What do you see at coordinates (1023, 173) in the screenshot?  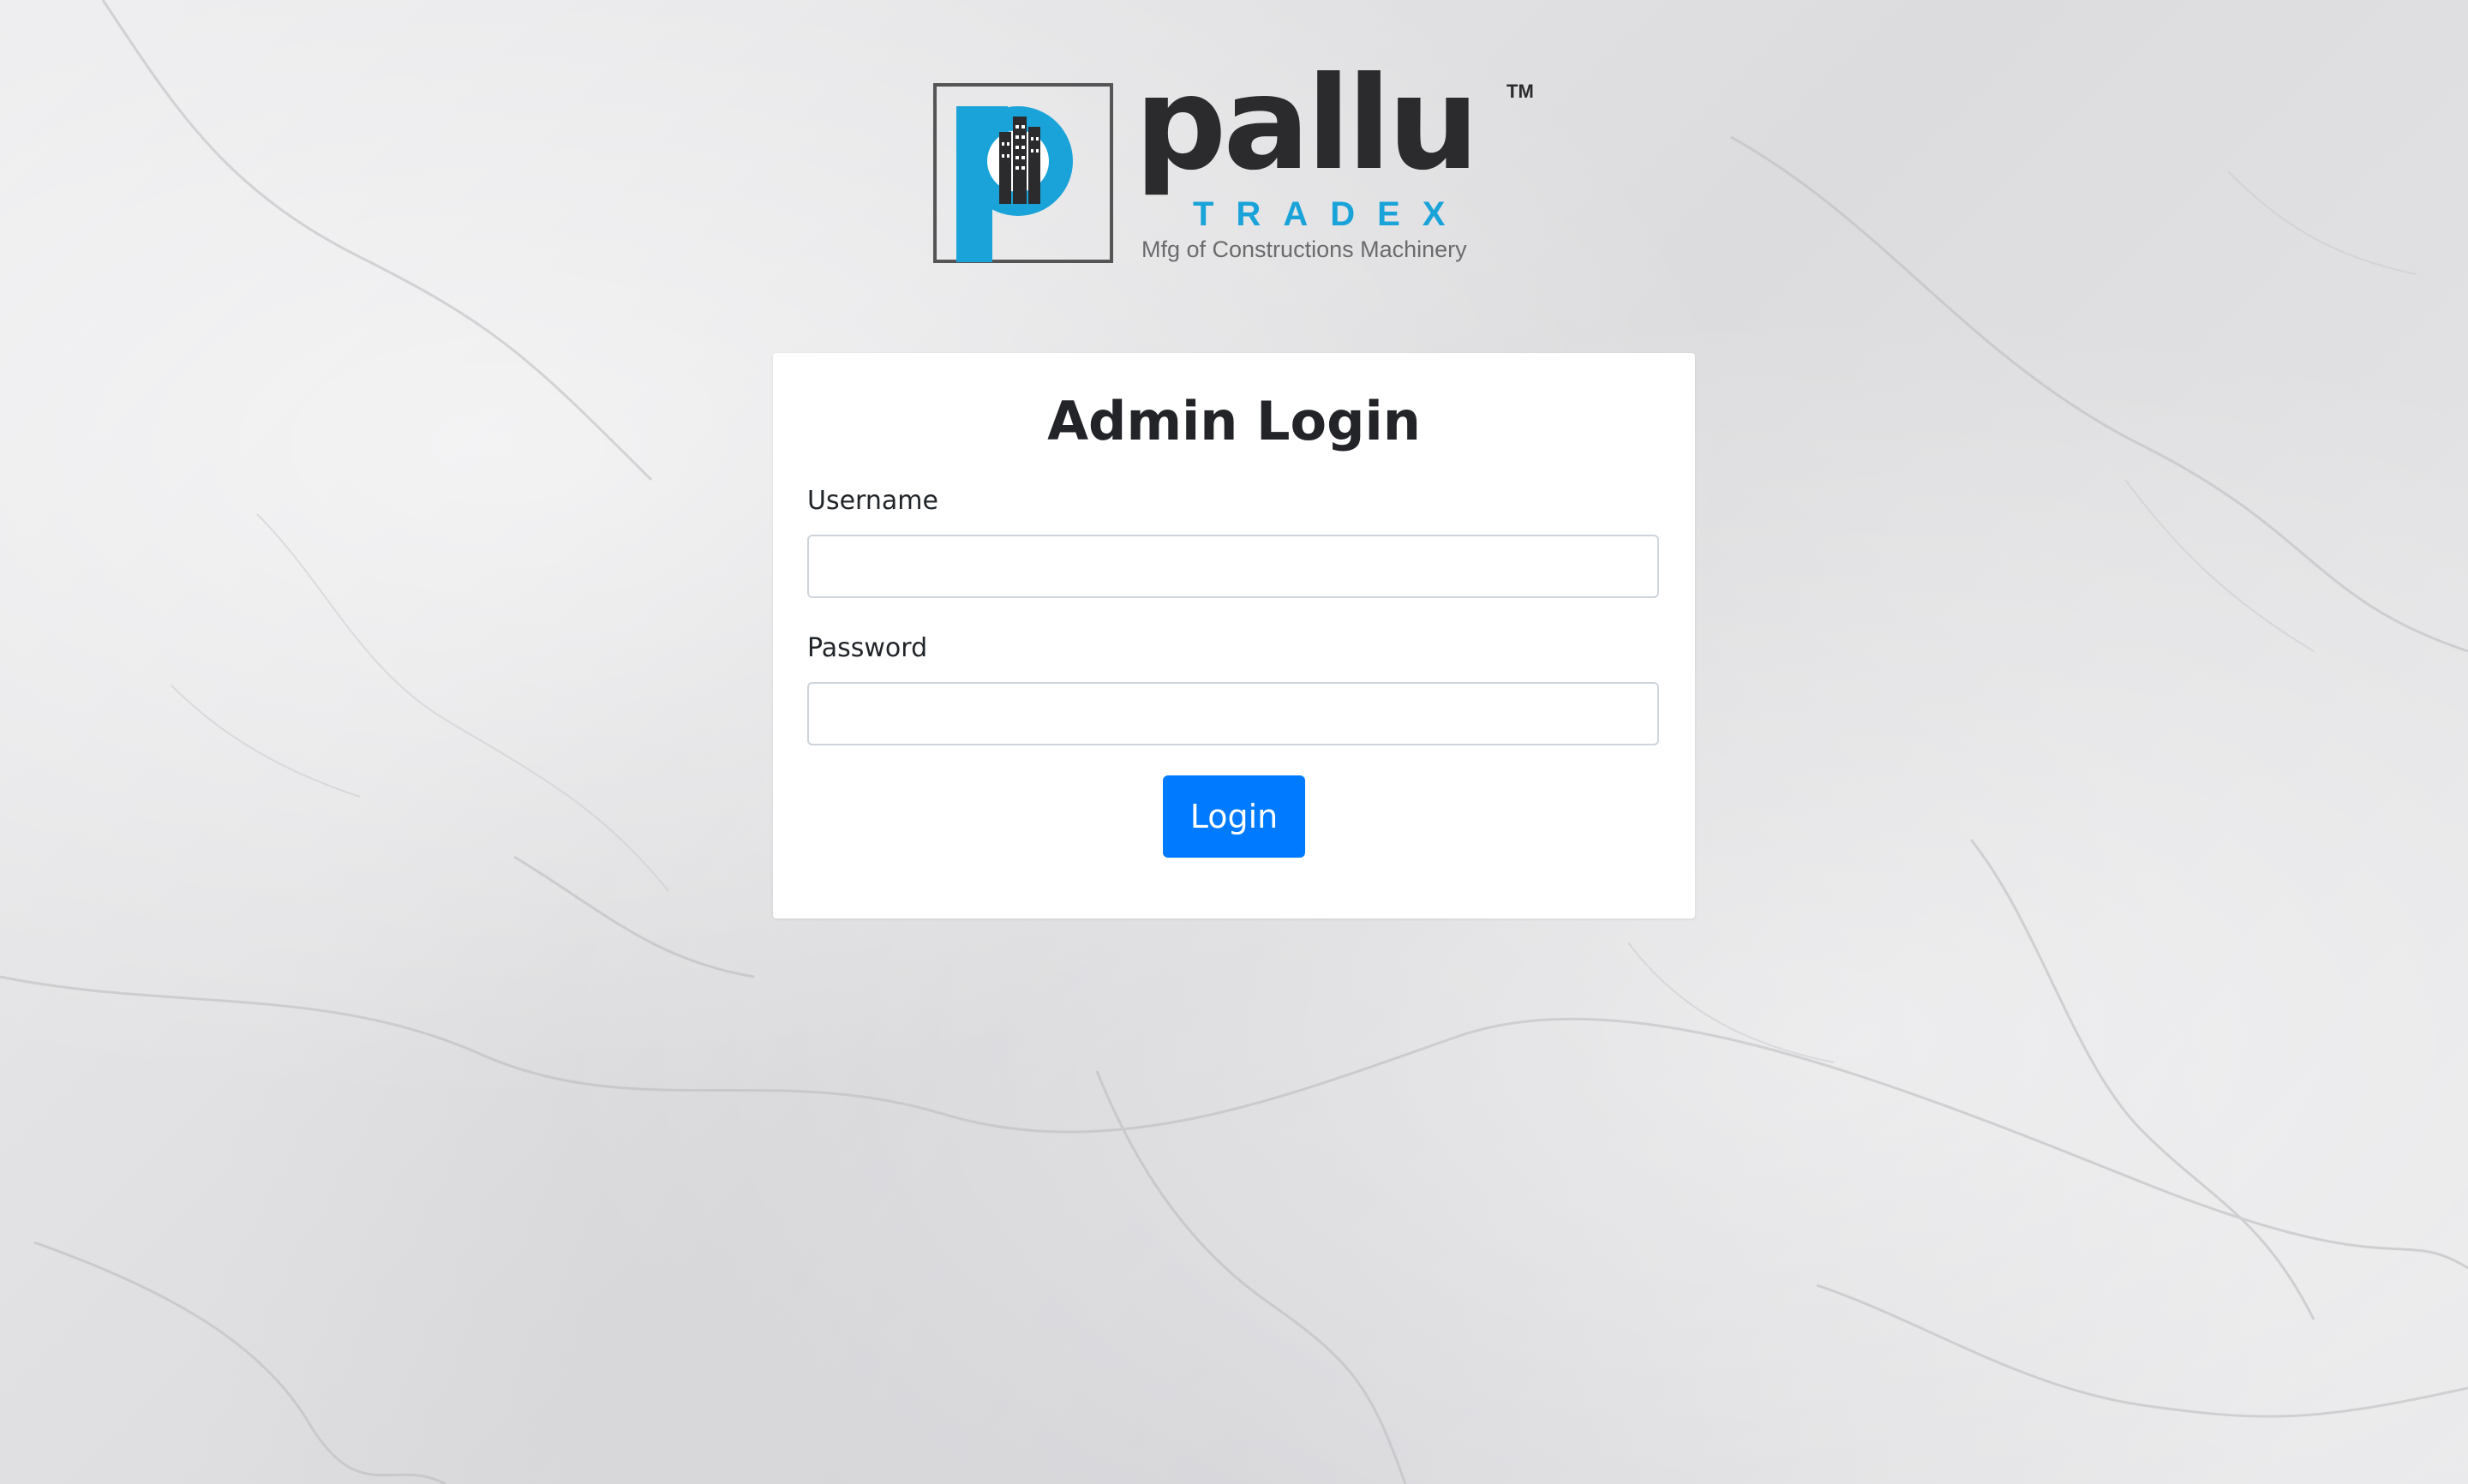 I see `logo-building-icon` at bounding box center [1023, 173].